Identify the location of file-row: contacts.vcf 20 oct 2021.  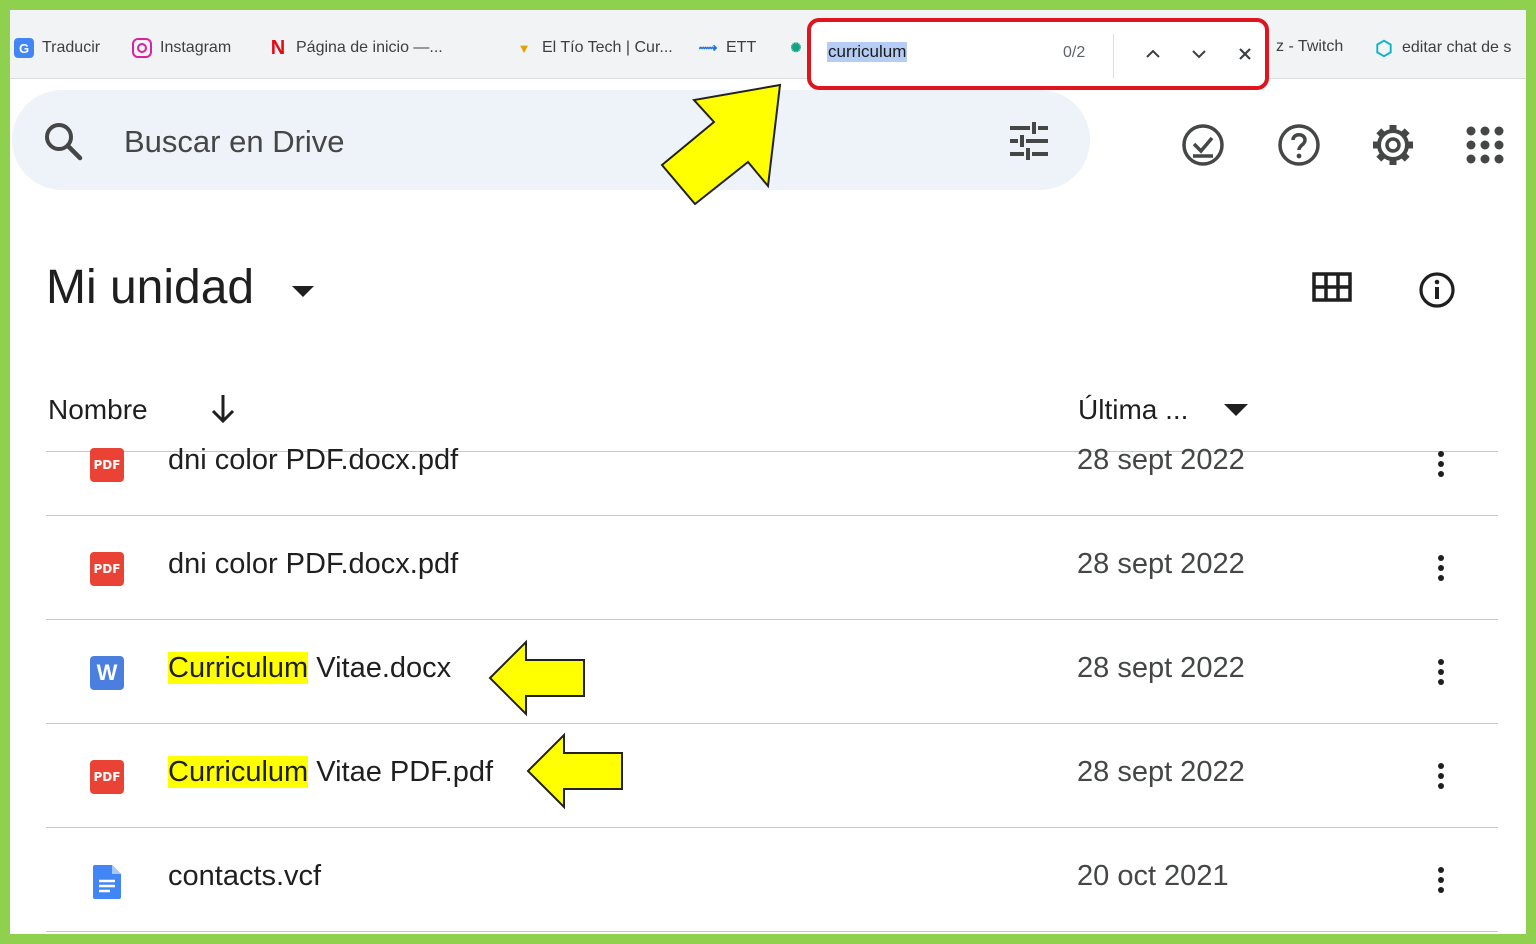
(772, 880).